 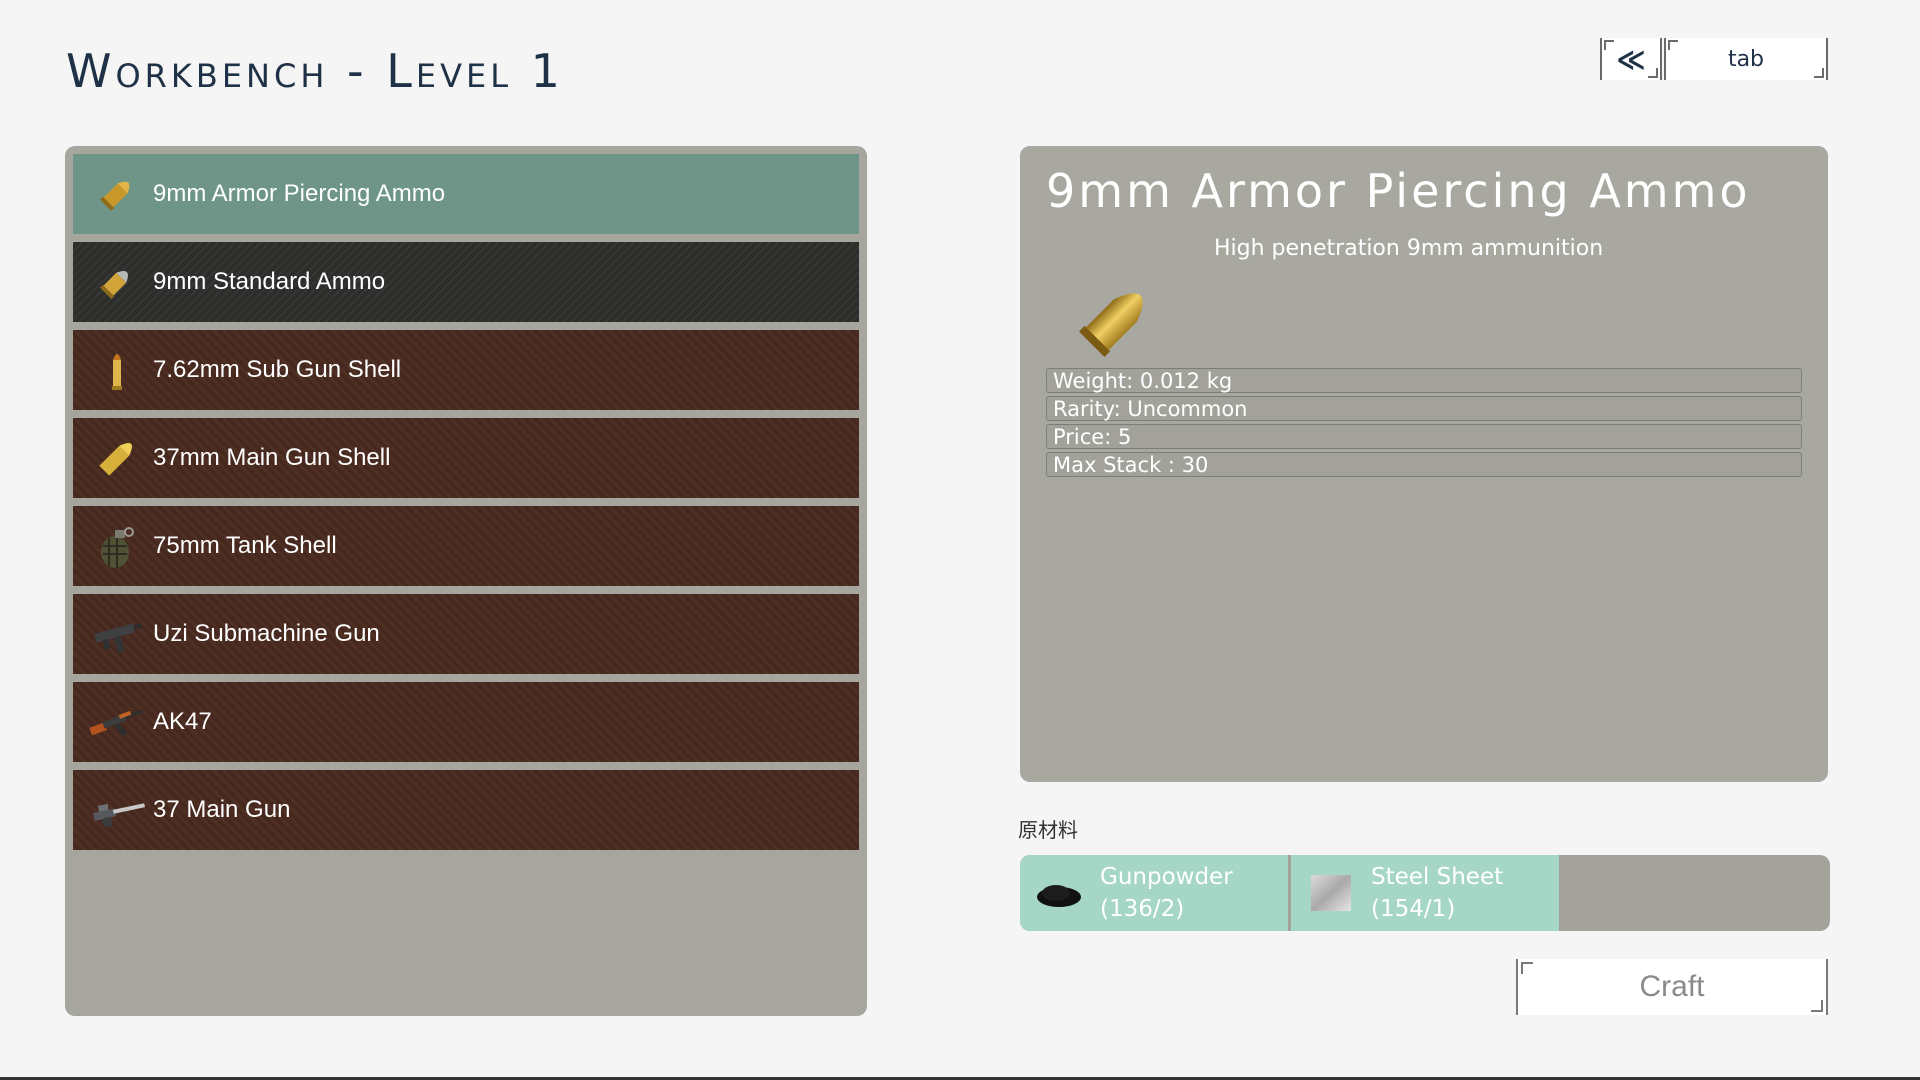 I want to click on tab-button-label: tab, so click(x=1746, y=59).